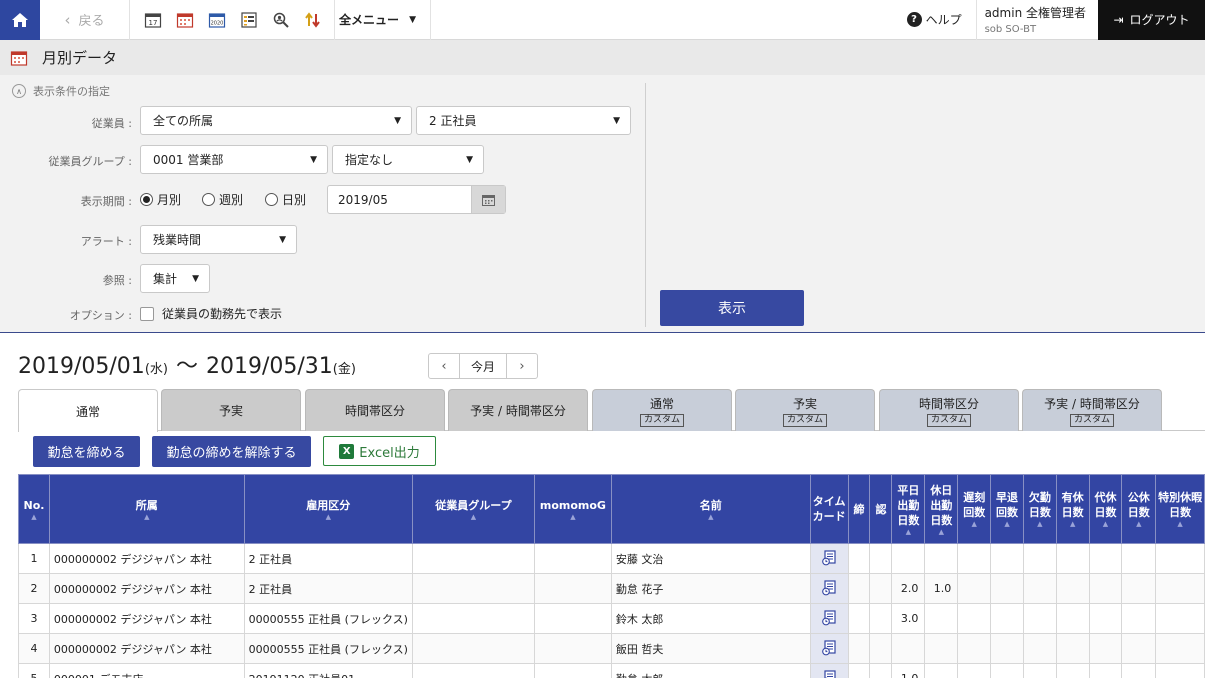 The height and width of the screenshot is (678, 1205). What do you see at coordinates (61, 91) in the screenshot?
I see `filter-section-toggle: ∧ 表示条件の指定` at bounding box center [61, 91].